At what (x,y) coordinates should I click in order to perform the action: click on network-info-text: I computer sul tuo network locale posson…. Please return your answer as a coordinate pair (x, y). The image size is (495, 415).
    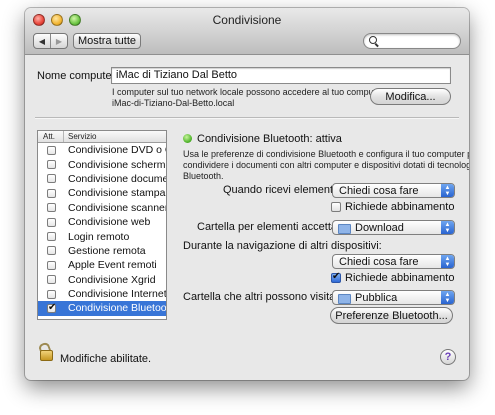
    Looking at the image, I should click on (255, 92).